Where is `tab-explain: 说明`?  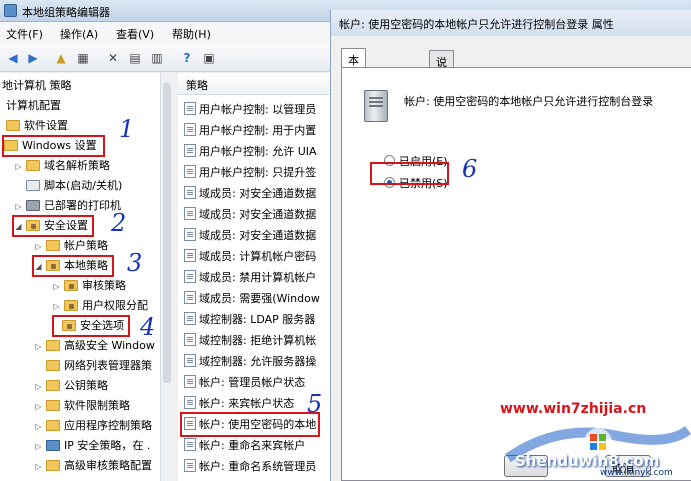 tab-explain: 说明 is located at coordinates (441, 67).